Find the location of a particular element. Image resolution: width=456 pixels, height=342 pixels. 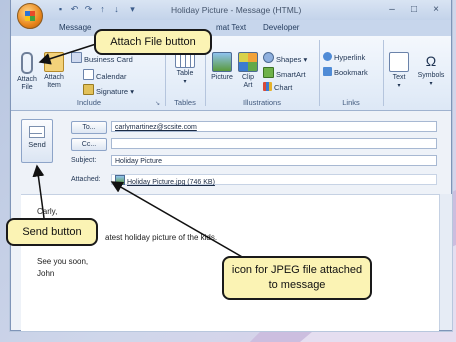

chart-button: Chart is located at coordinates (277, 87).